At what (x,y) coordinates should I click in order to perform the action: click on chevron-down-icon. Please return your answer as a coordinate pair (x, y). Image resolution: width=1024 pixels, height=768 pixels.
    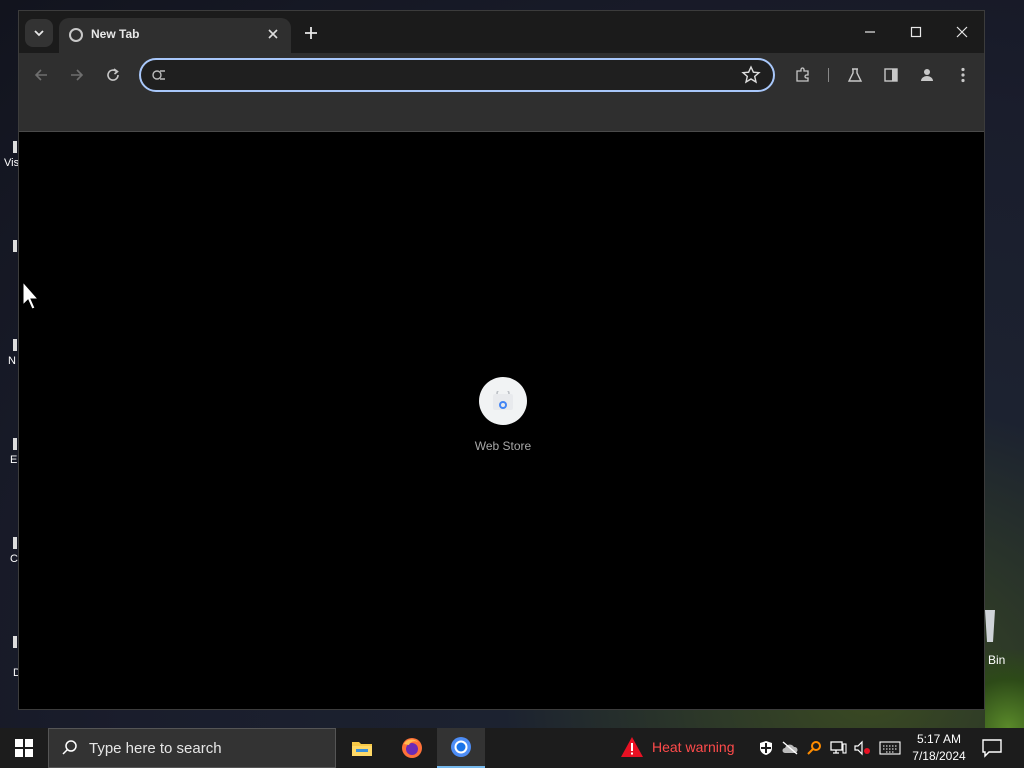
    Looking at the image, I should click on (39, 33).